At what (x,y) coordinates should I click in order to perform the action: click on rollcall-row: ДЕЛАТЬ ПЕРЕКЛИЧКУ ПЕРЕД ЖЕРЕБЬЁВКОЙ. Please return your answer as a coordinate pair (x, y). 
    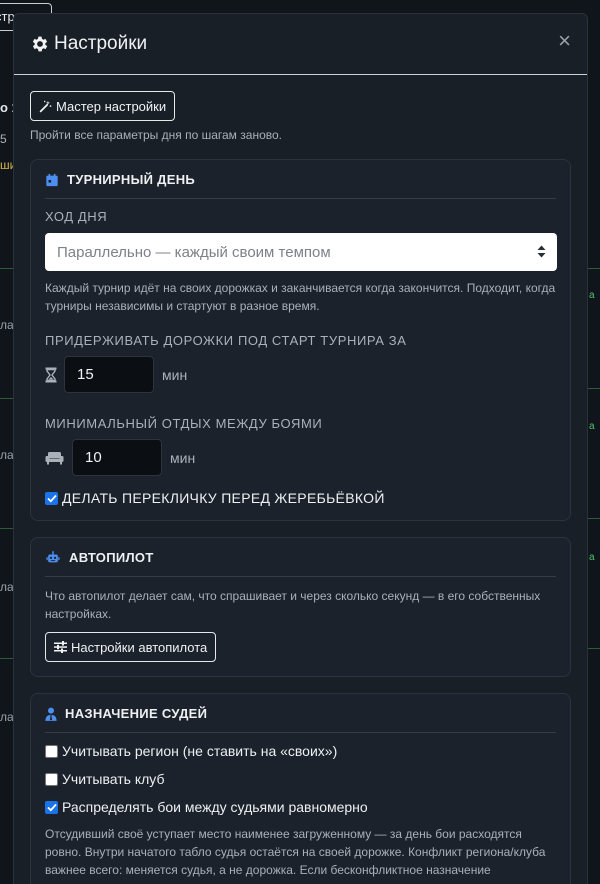
    Looking at the image, I should click on (300, 498).